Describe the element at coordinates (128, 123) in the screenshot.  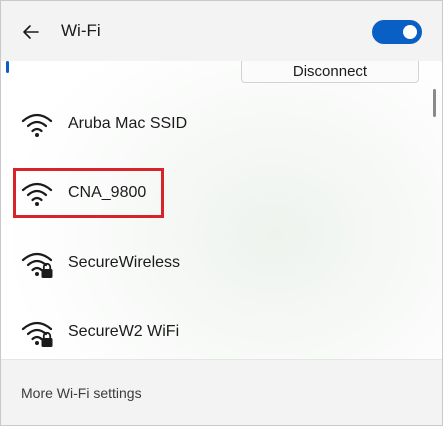
I see `network-name: Aruba Mac SSID` at that location.